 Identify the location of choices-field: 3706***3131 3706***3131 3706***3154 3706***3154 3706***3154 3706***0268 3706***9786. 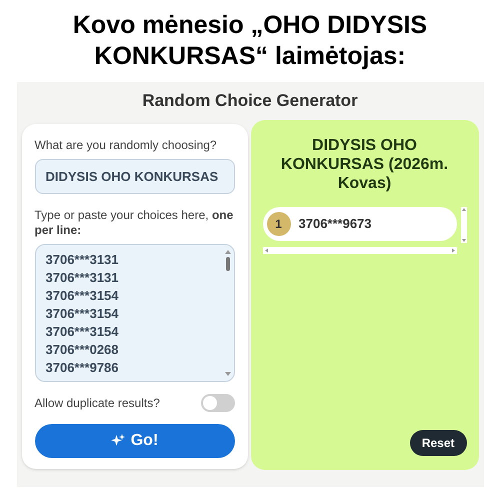
(134, 313).